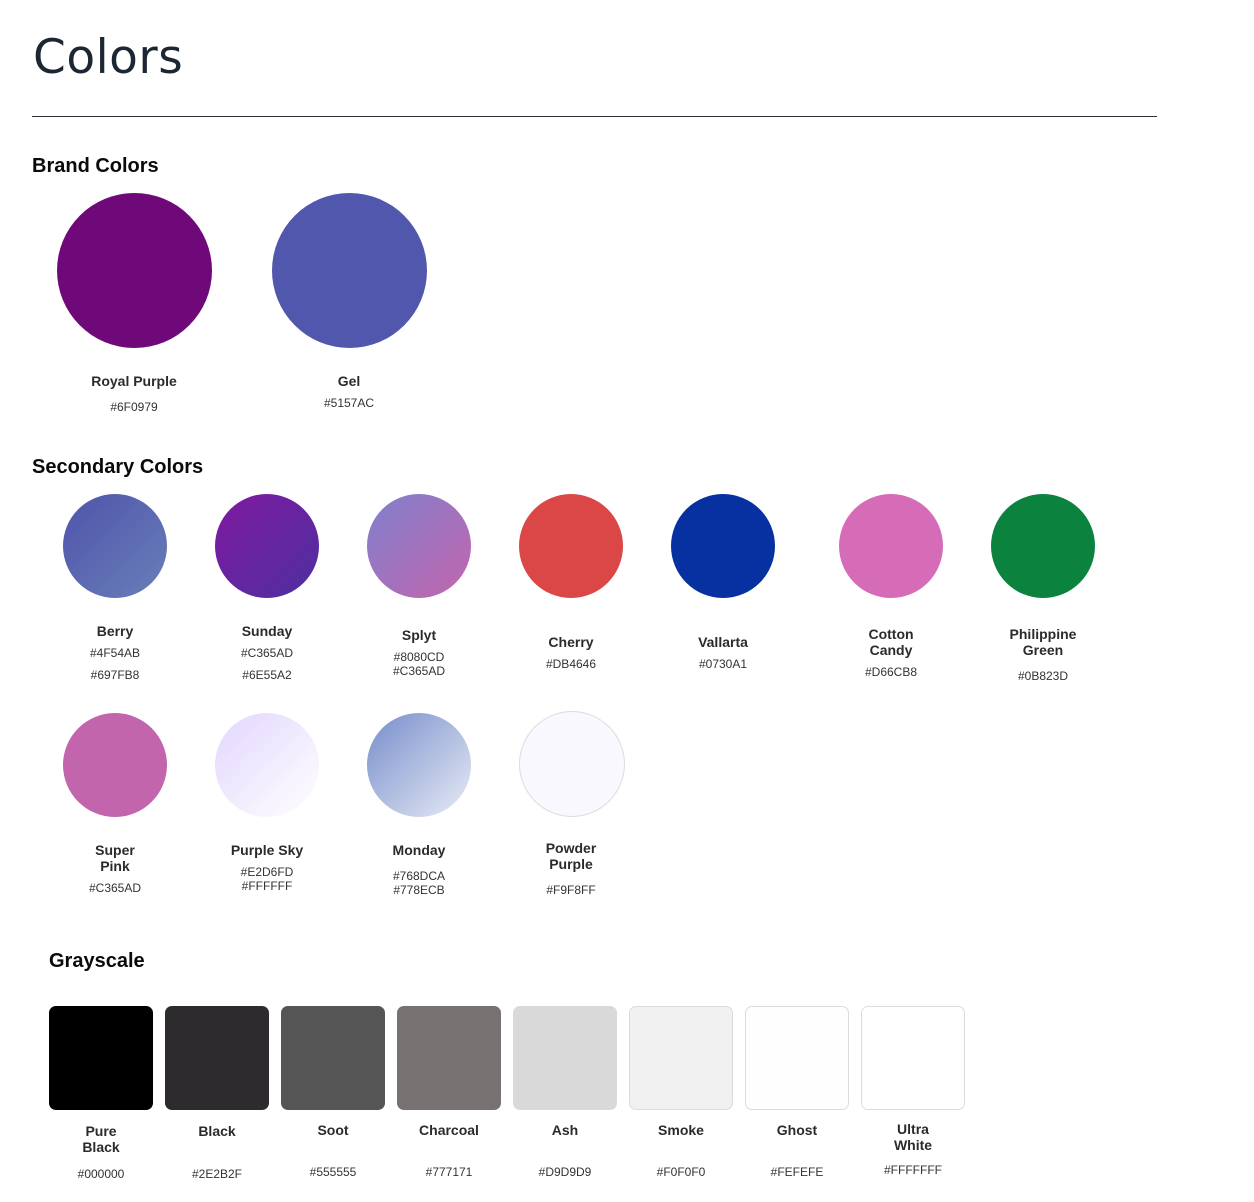 This screenshot has height=1202, width=1254. I want to click on color-swatch-super-pink: Super Pink #C365AD, so click(115, 808).